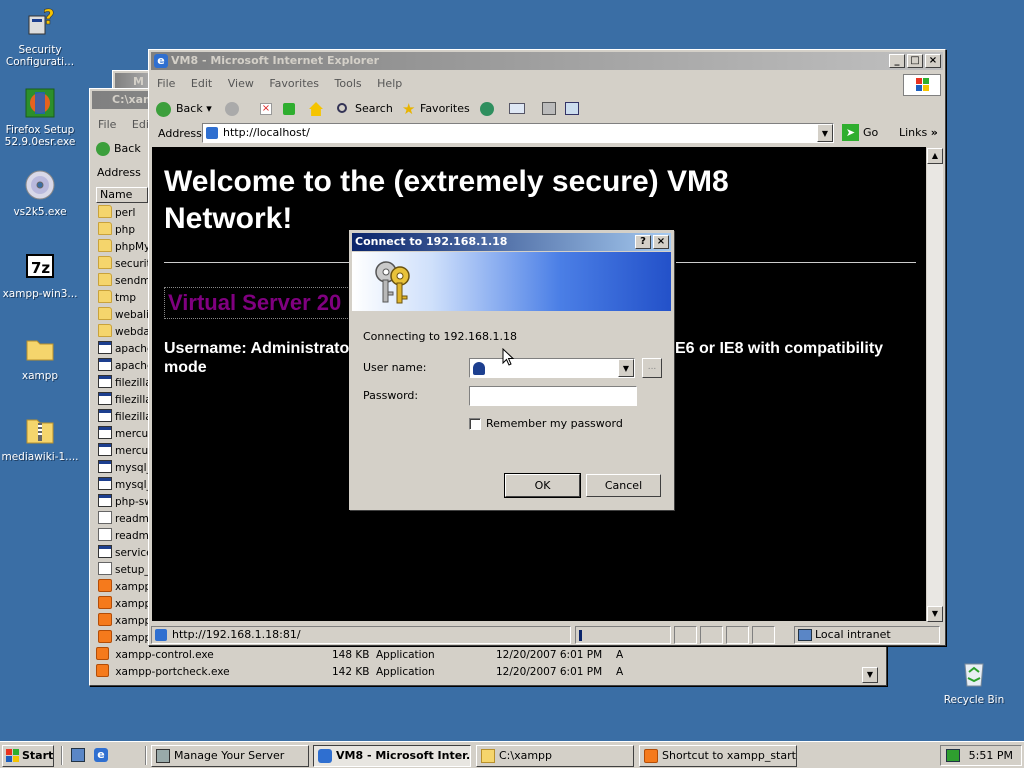 Image resolution: width=1024 pixels, height=768 pixels. Describe the element at coordinates (126, 315) in the screenshot. I see `file-list-item: webaliz` at that location.